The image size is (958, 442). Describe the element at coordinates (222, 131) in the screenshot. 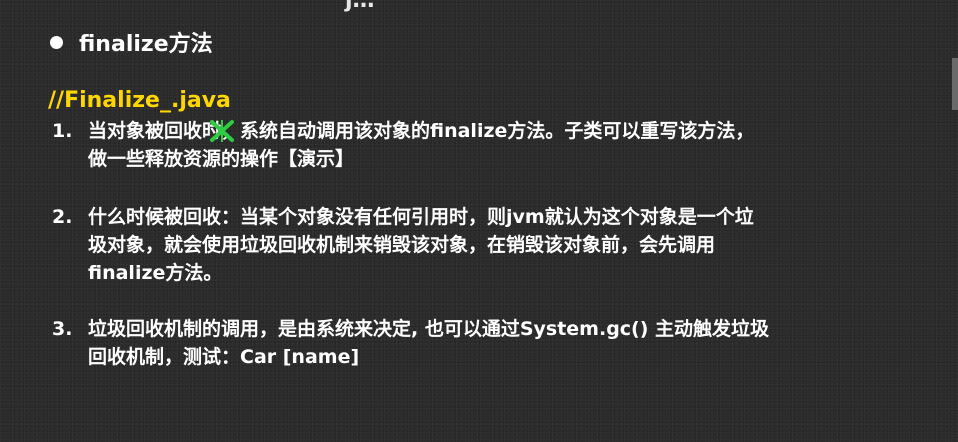

I see `text-select-cursor-icon` at that location.